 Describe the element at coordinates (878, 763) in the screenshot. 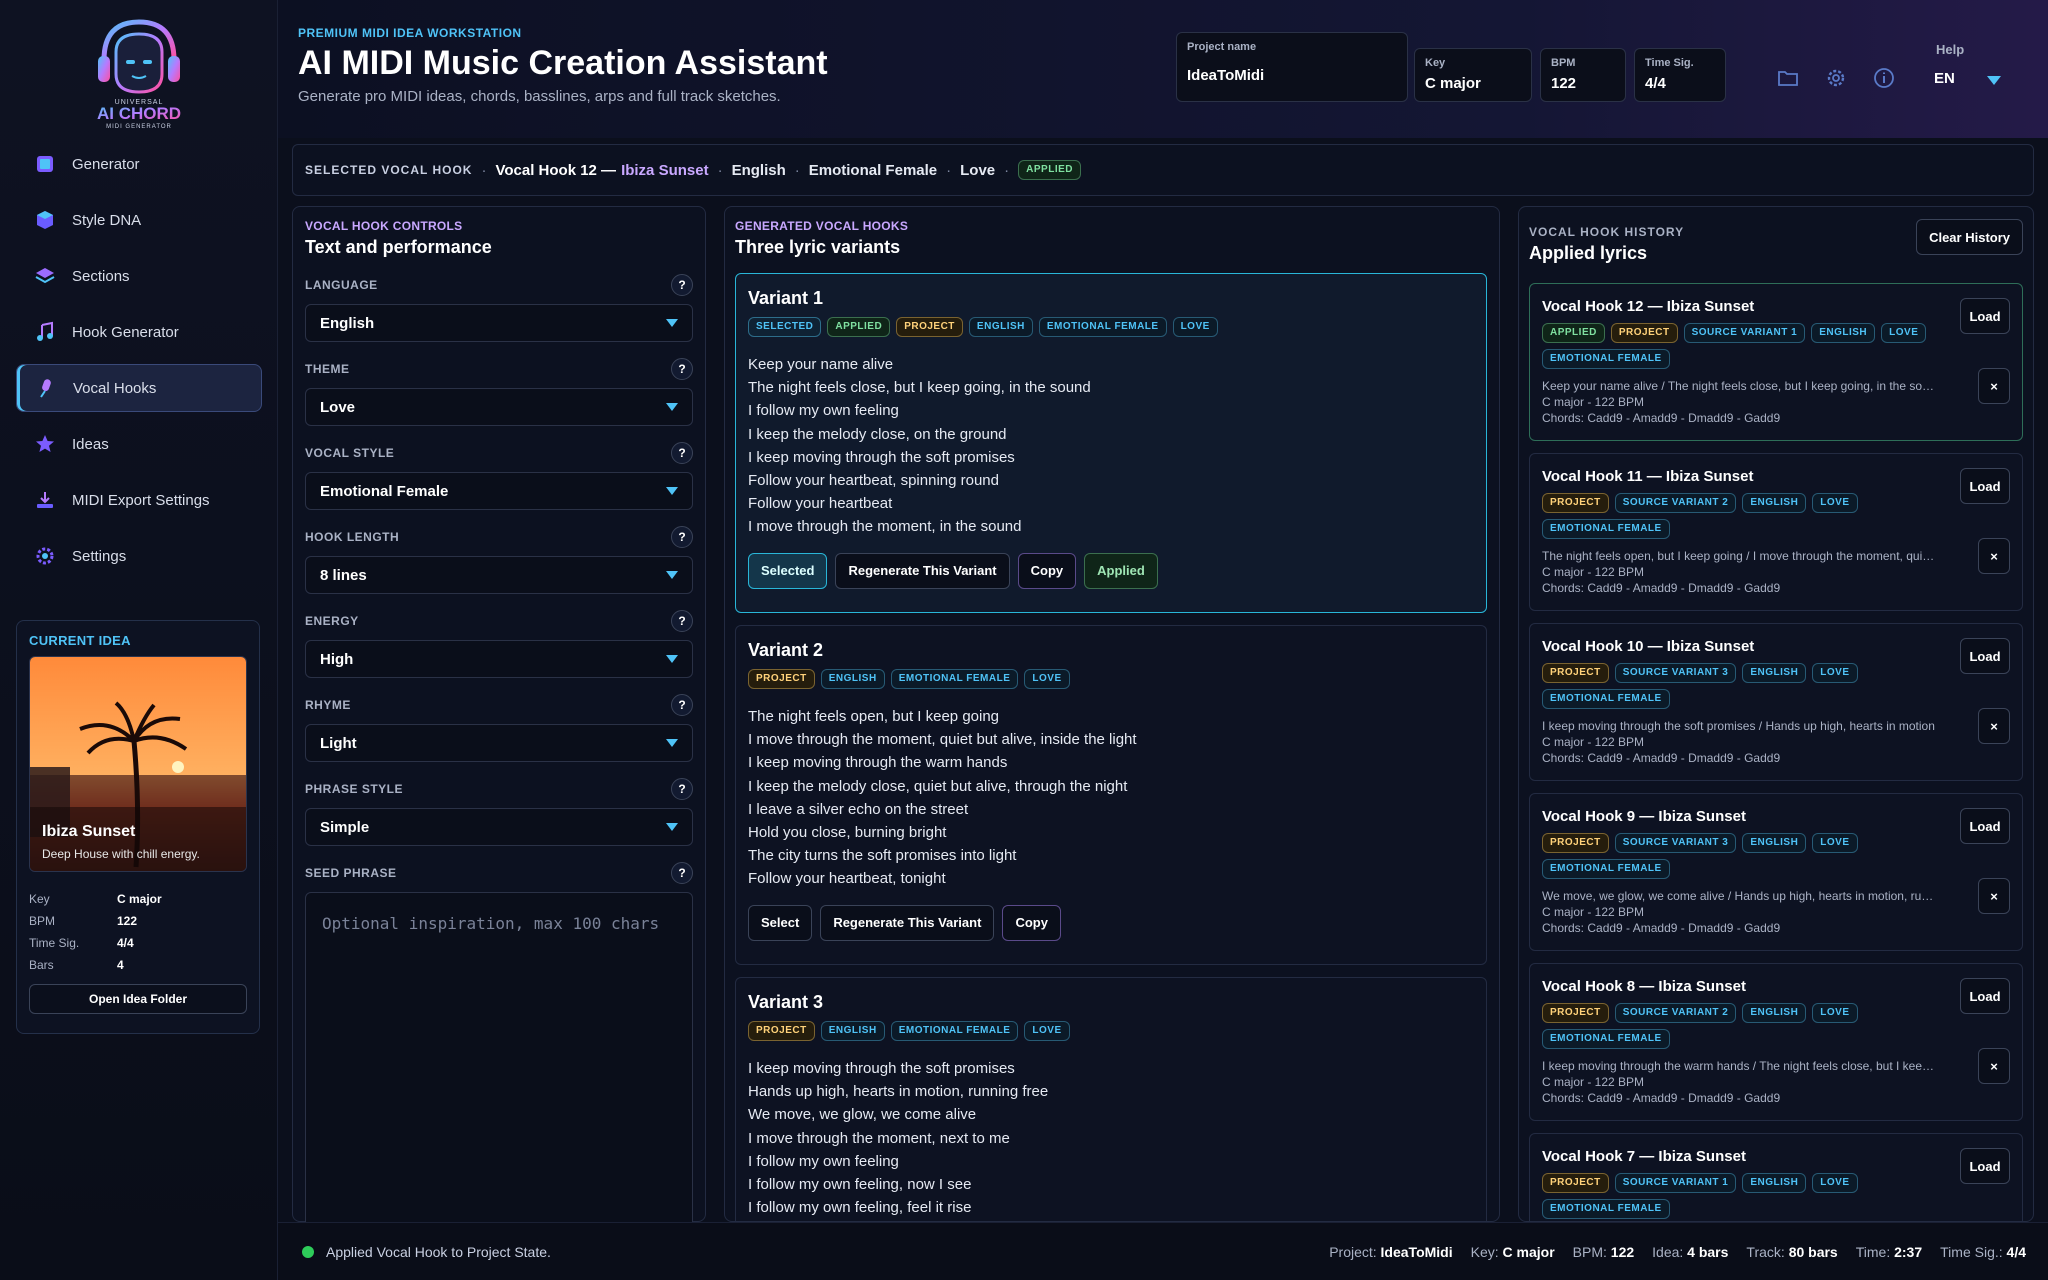

I see `lyric-line: I keep moving through the warm hands` at that location.